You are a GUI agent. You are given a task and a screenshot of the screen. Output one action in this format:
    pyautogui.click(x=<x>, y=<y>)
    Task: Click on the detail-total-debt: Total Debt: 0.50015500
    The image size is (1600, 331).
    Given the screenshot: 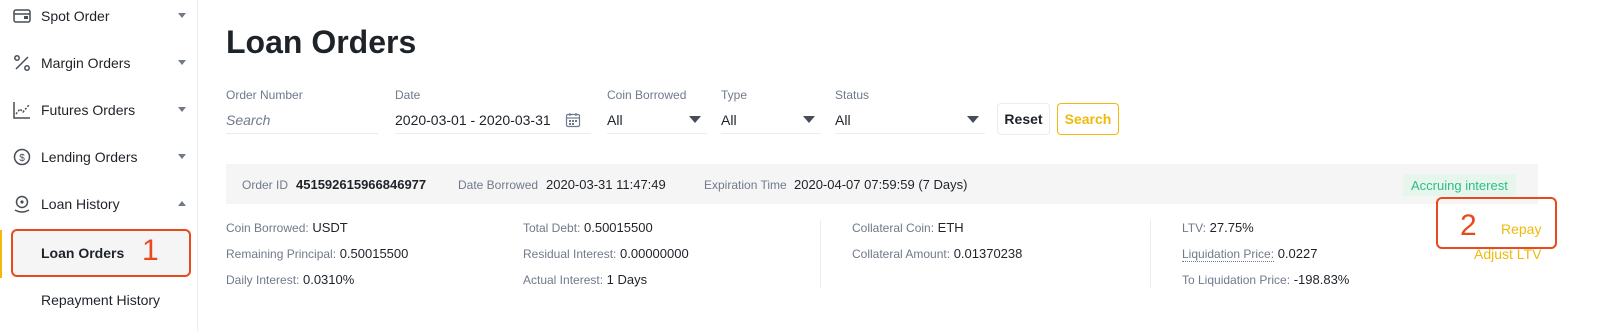 What is the action you would take?
    pyautogui.click(x=588, y=227)
    